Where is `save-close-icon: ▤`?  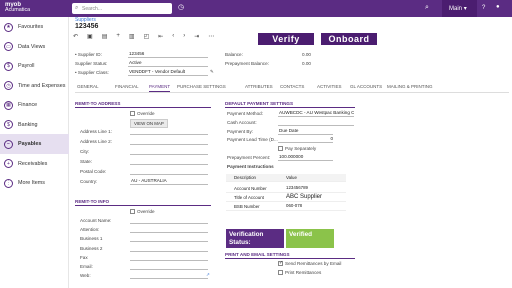 save-close-icon: ▤ is located at coordinates (105, 37).